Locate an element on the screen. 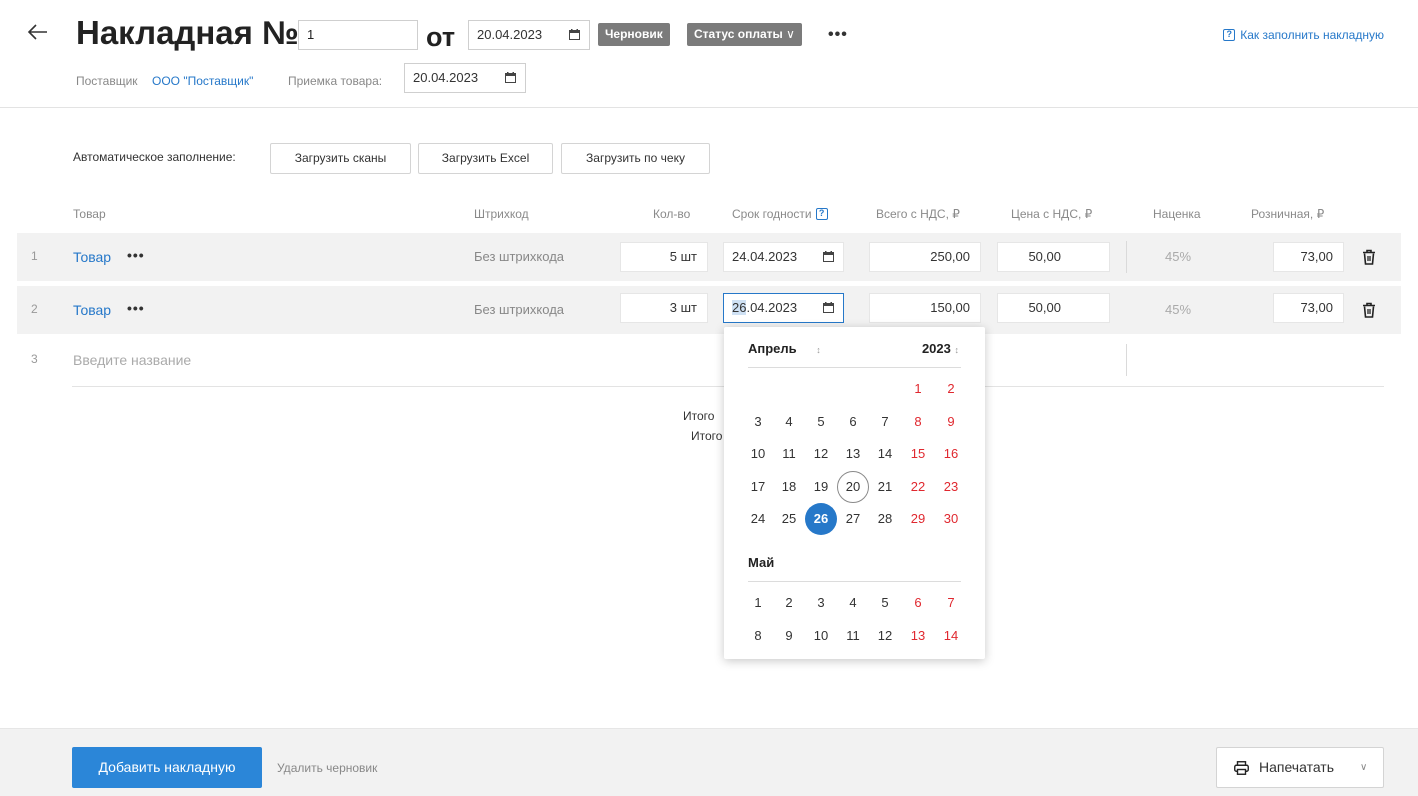  new-product-input: Введите название is located at coordinates (132, 360).